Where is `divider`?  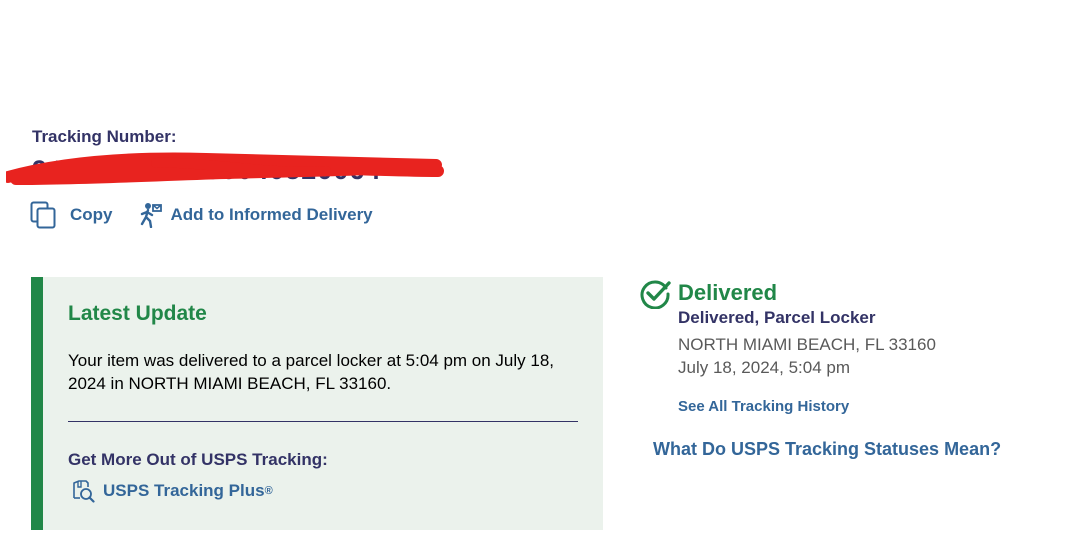 divider is located at coordinates (323, 421).